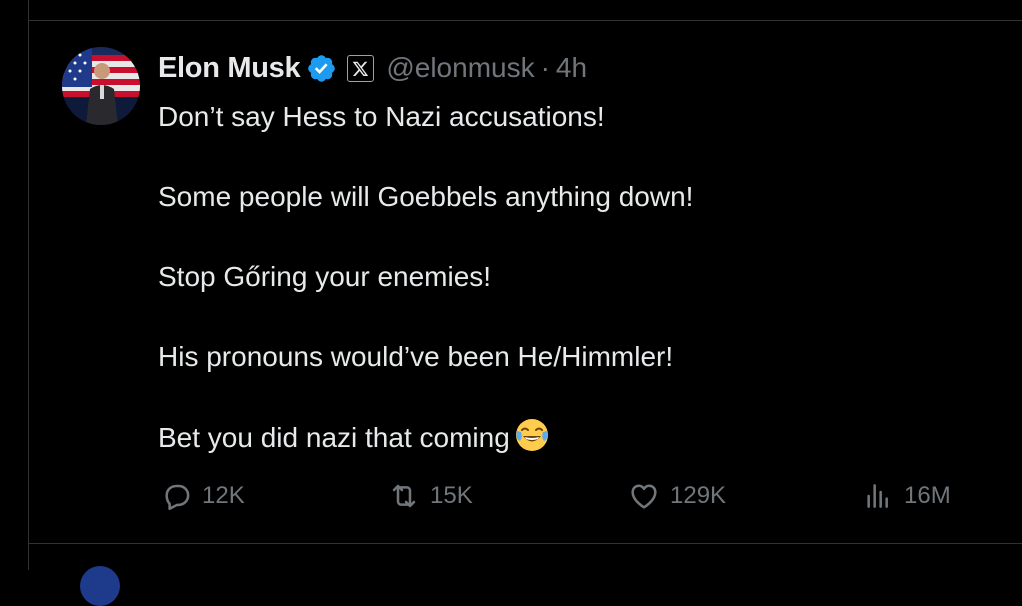  What do you see at coordinates (451, 495) in the screenshot?
I see `repost-count: 15K` at bounding box center [451, 495].